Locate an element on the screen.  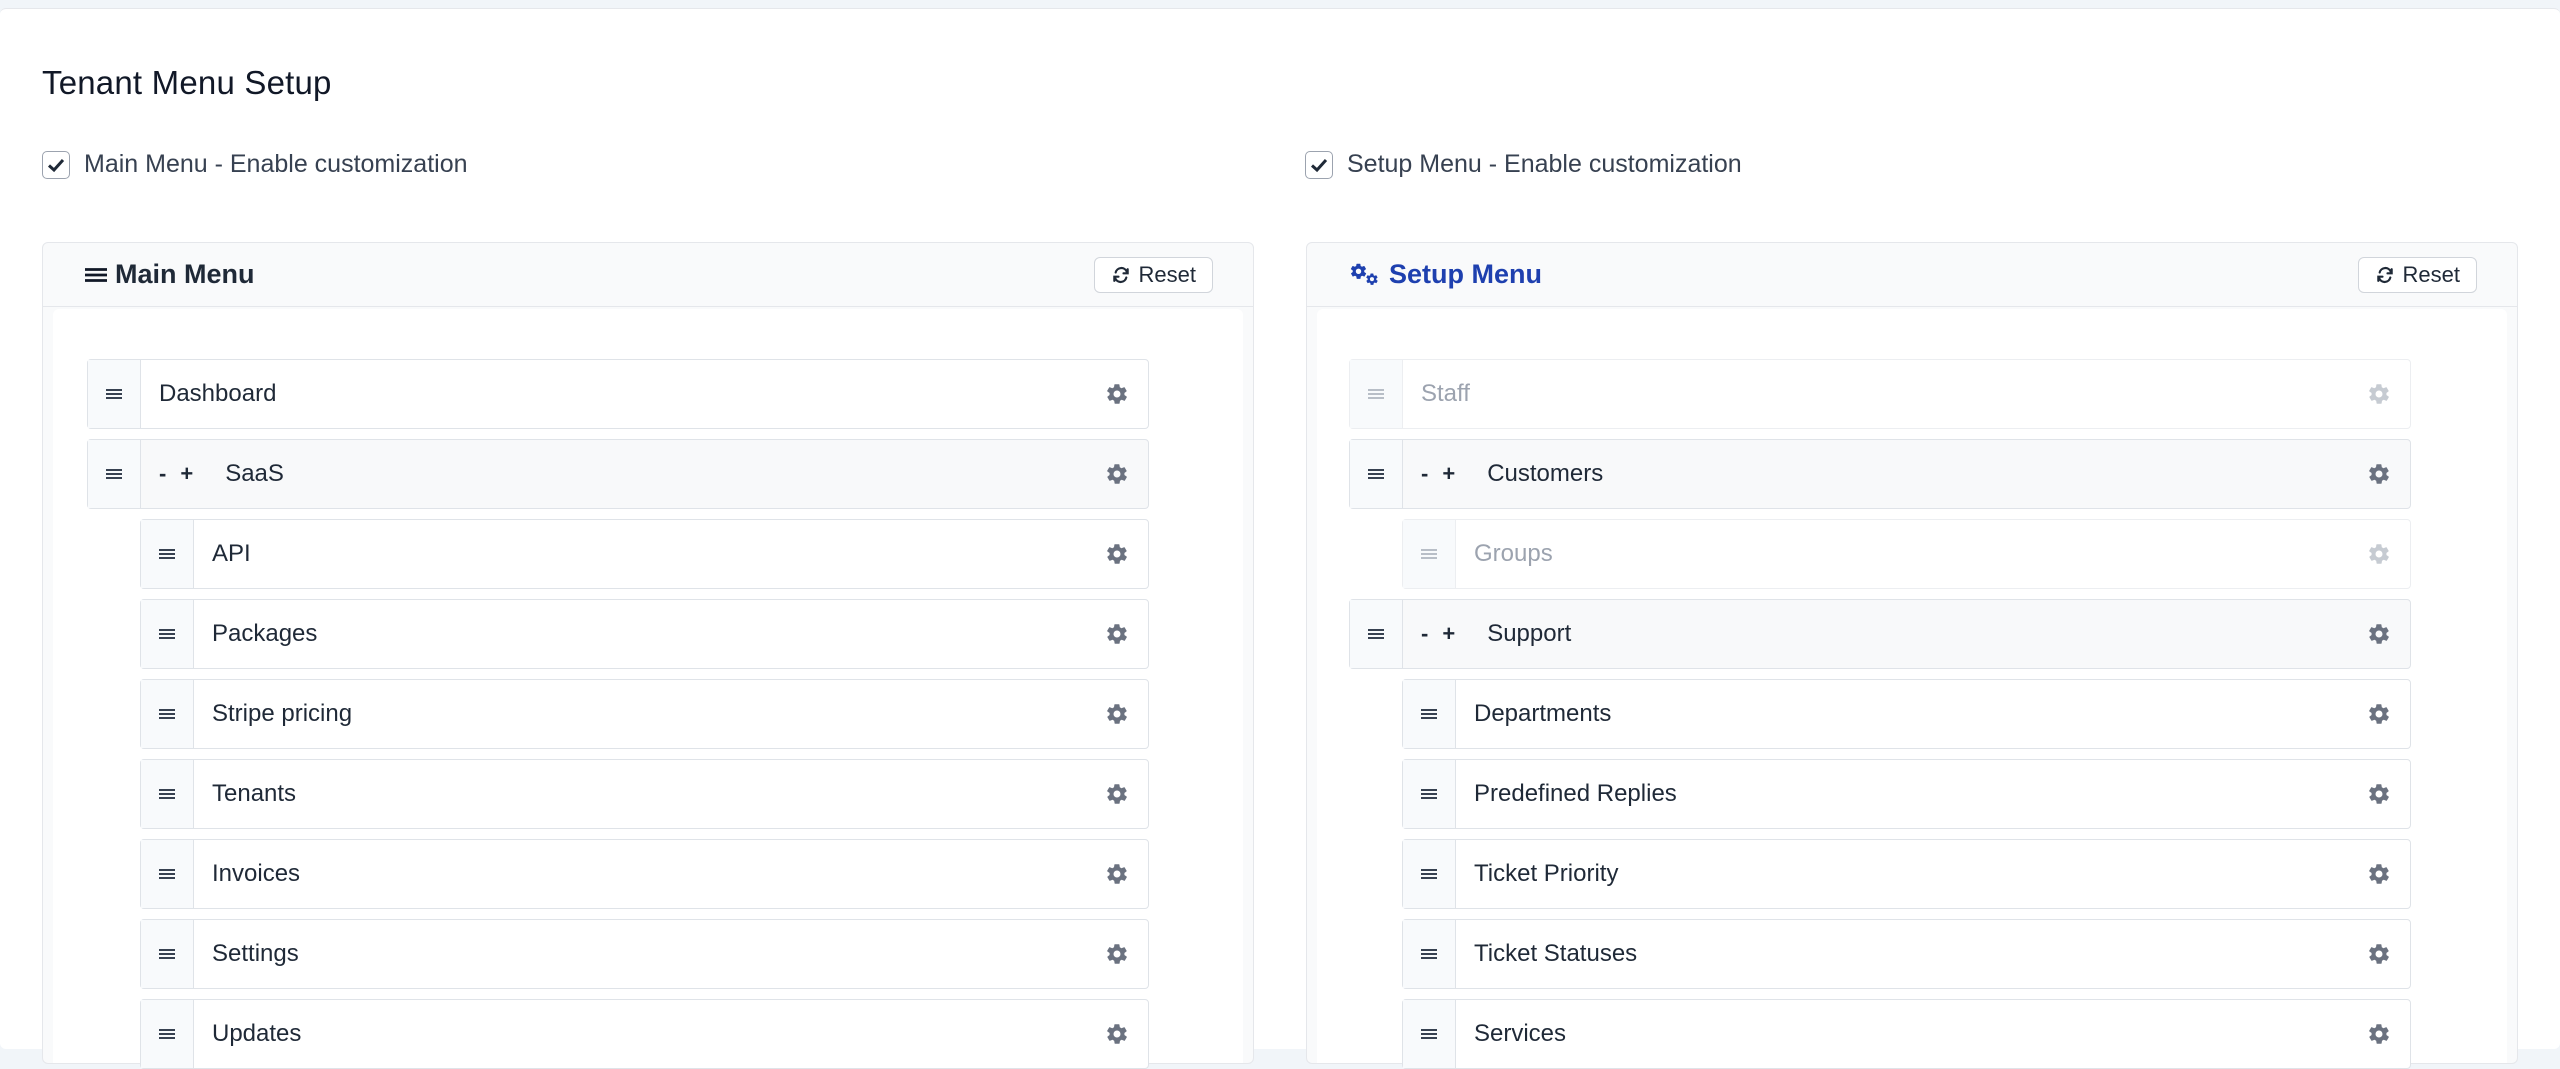
menu-item-label: Updates is located at coordinates (257, 1033).